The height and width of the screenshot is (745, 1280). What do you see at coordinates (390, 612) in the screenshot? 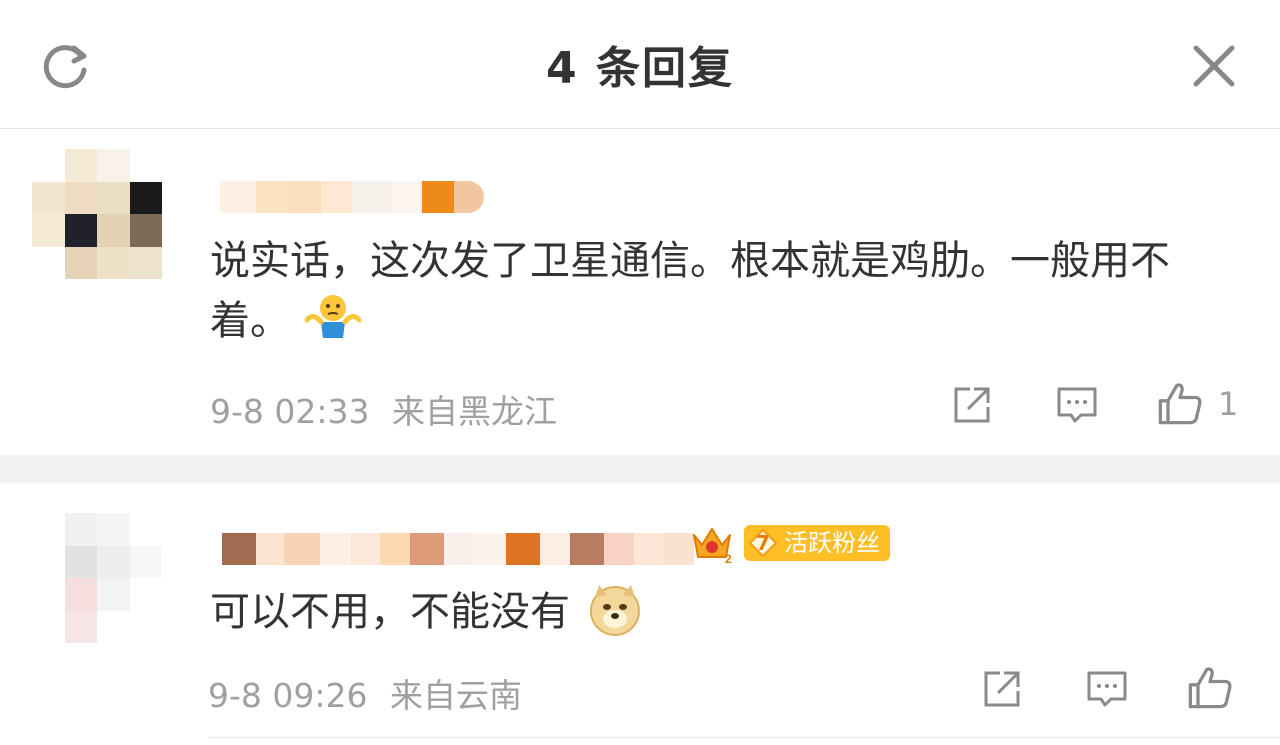
I see `comment-text-content: 可以不用，不能没有` at bounding box center [390, 612].